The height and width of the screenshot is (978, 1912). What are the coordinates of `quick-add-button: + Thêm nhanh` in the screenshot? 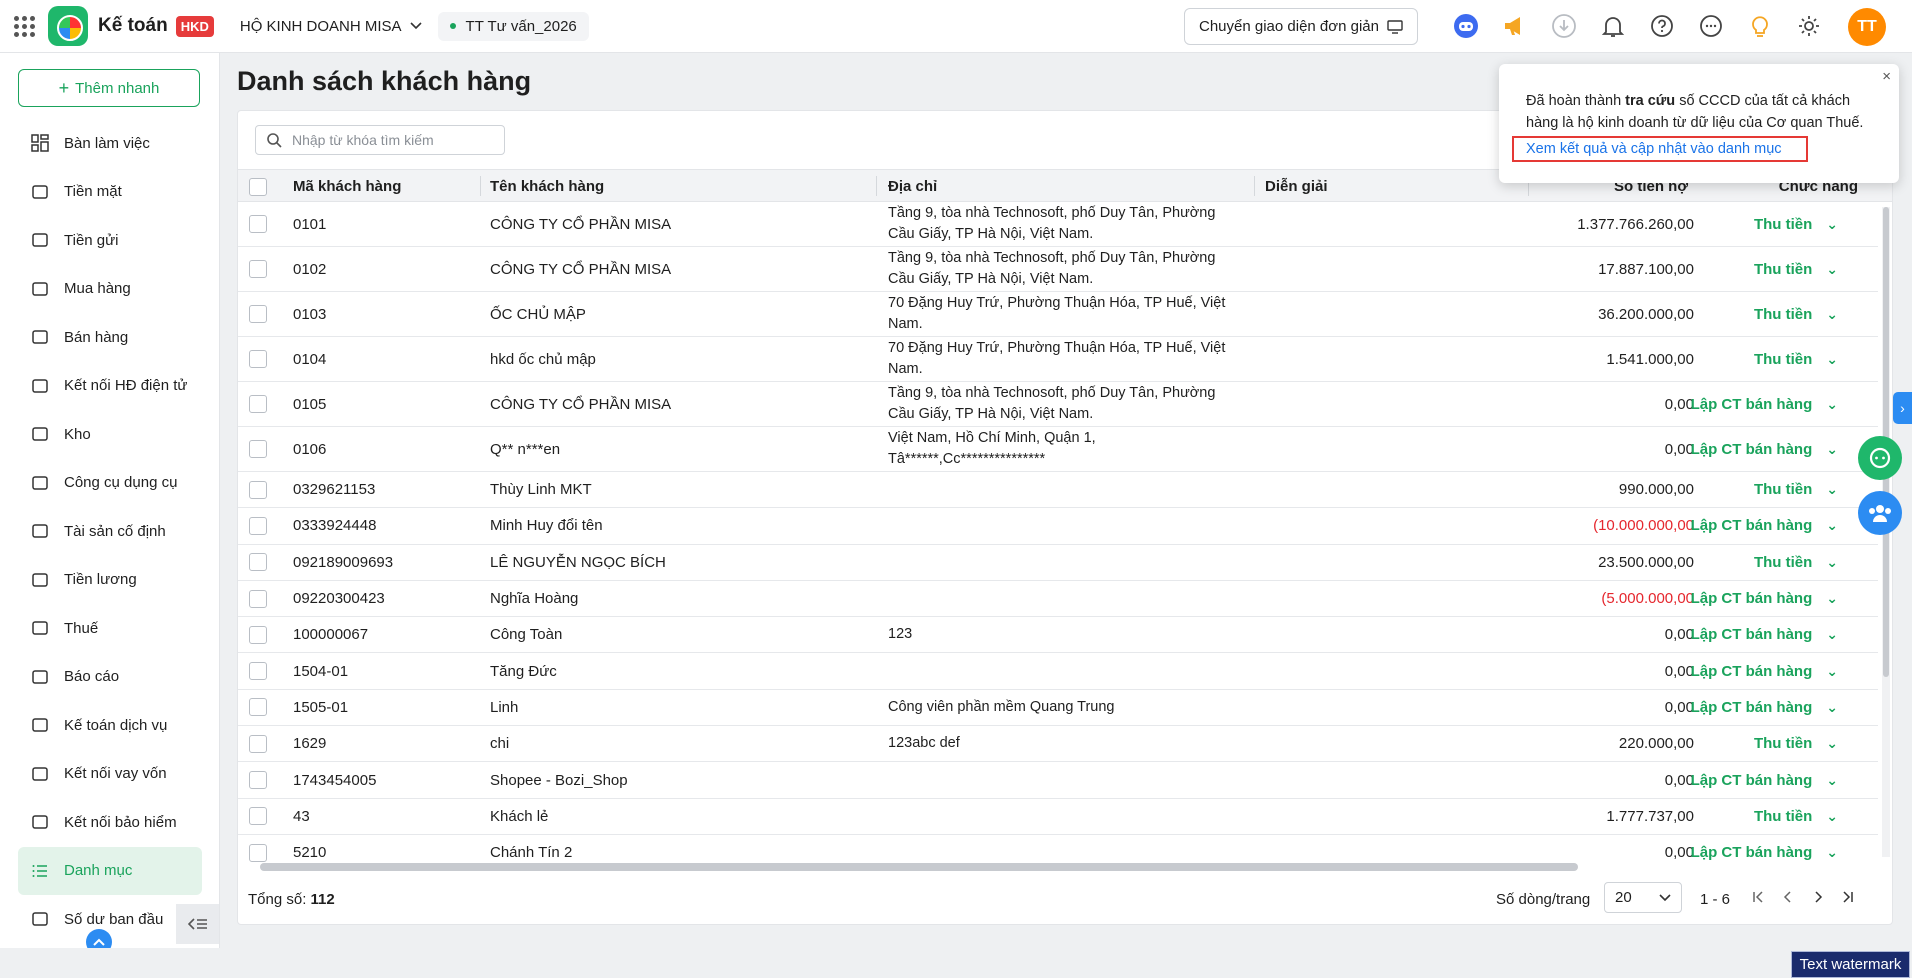 It's located at (109, 88).